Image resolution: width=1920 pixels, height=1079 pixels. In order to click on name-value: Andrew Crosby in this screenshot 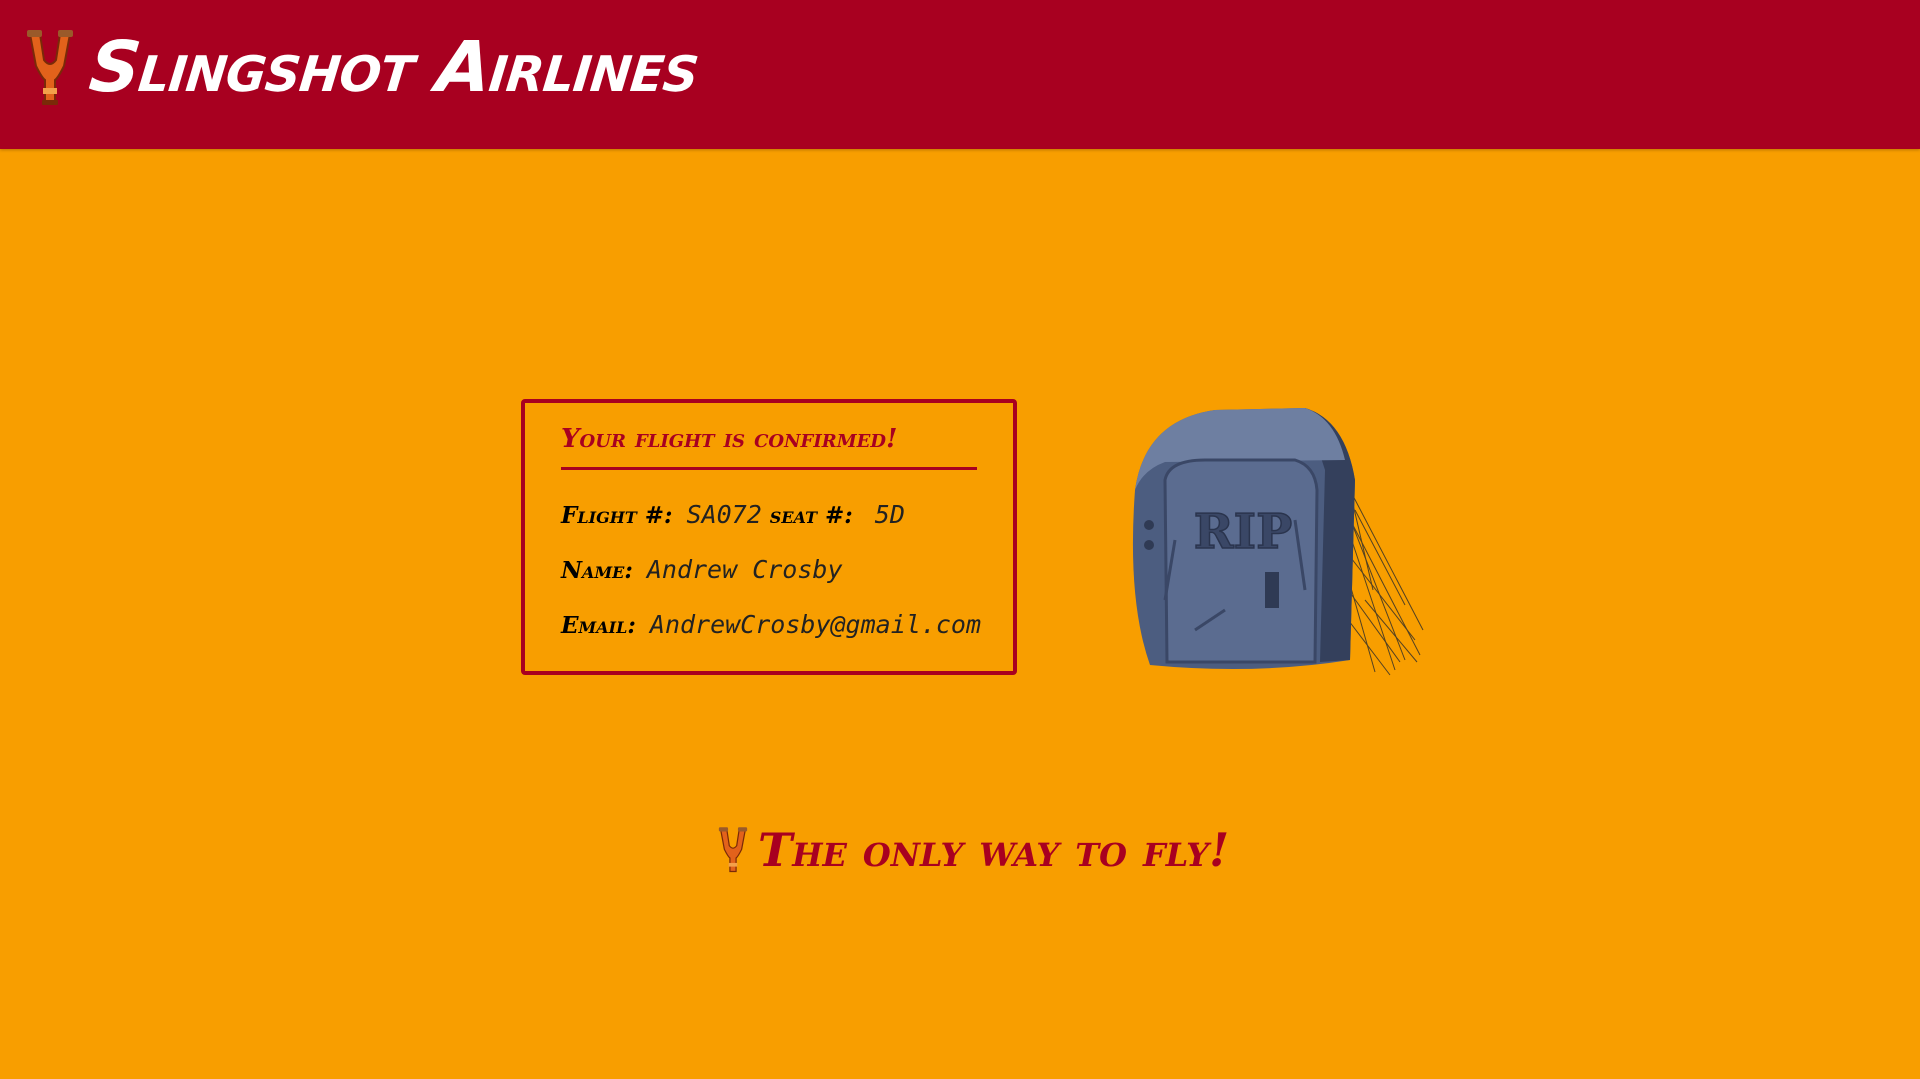, I will do `click(744, 569)`.